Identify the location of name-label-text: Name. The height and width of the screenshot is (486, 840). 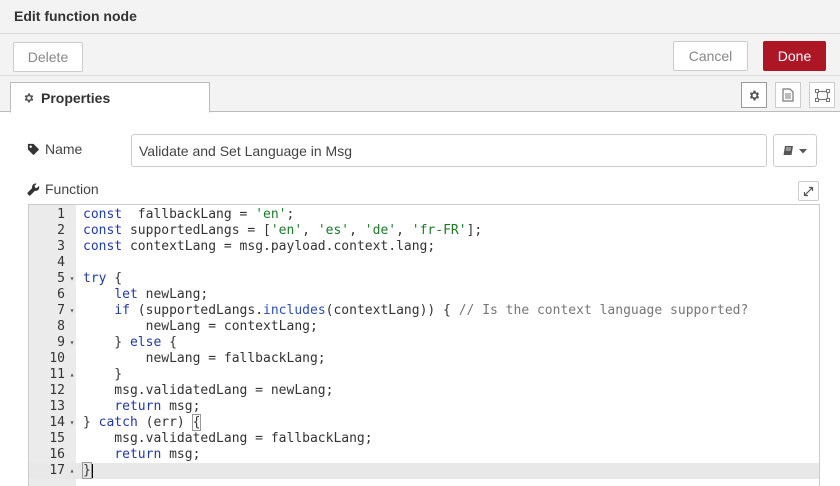
(64, 149).